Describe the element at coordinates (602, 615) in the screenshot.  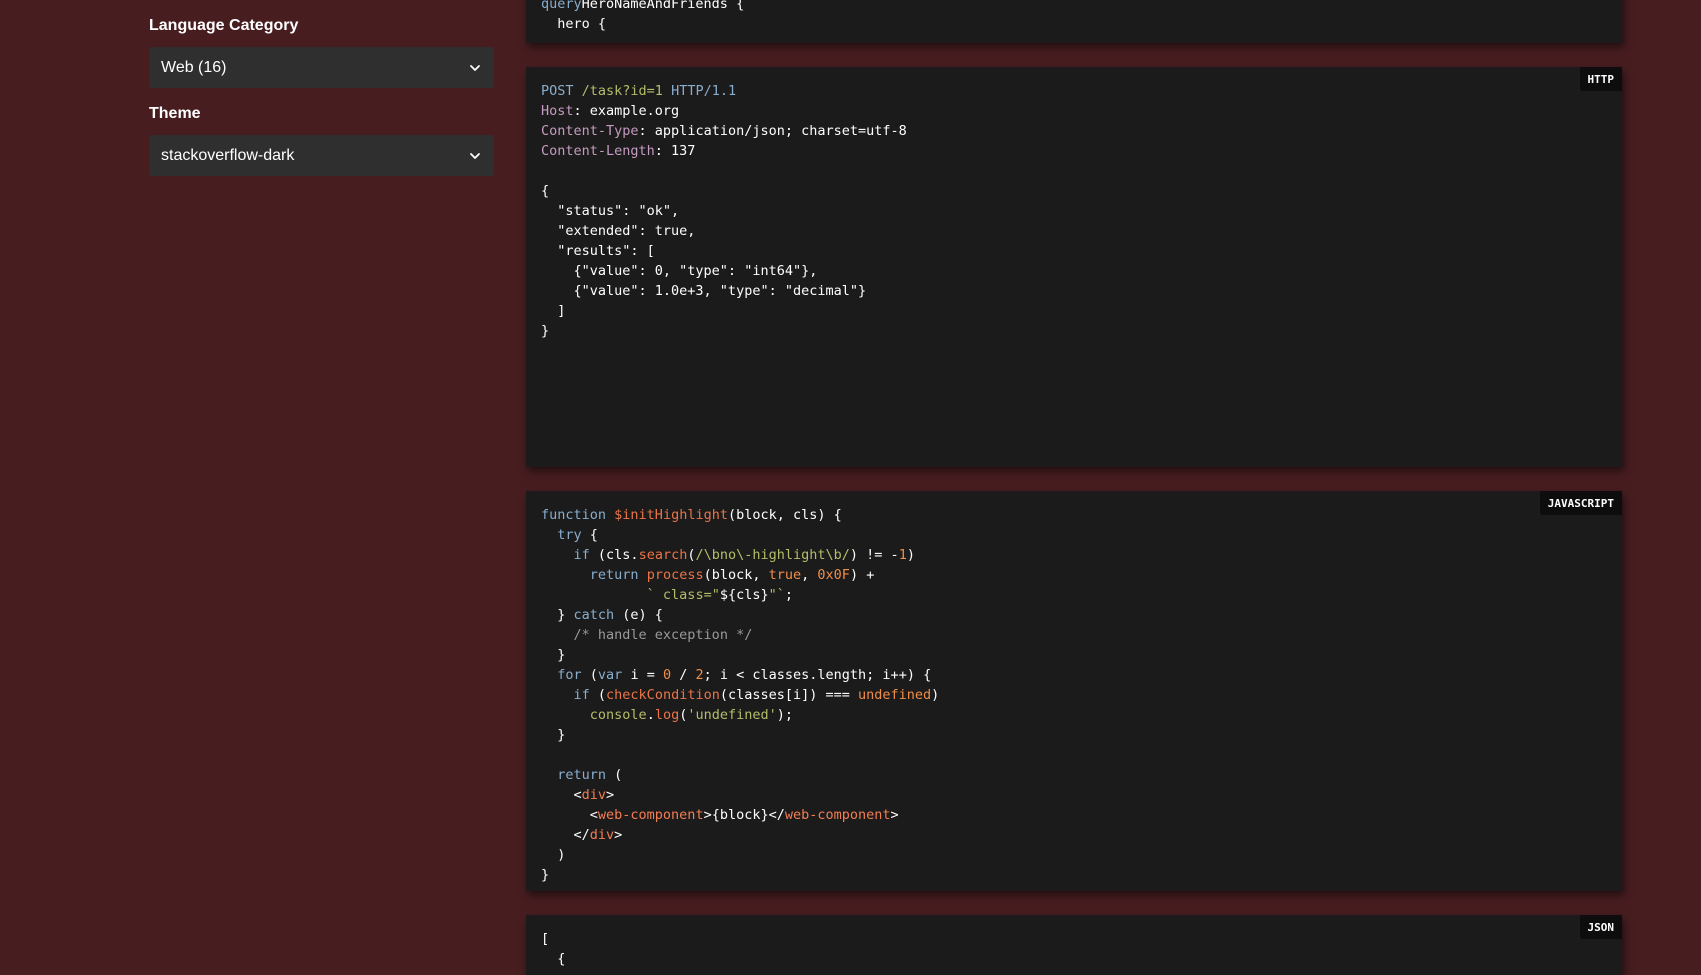
I see `code-line: } catch (e) {` at that location.